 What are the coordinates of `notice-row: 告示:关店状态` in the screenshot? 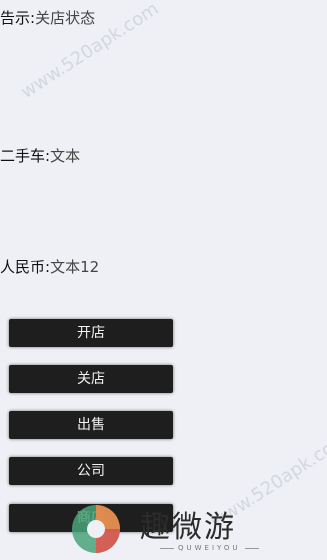 It's located at (47, 18).